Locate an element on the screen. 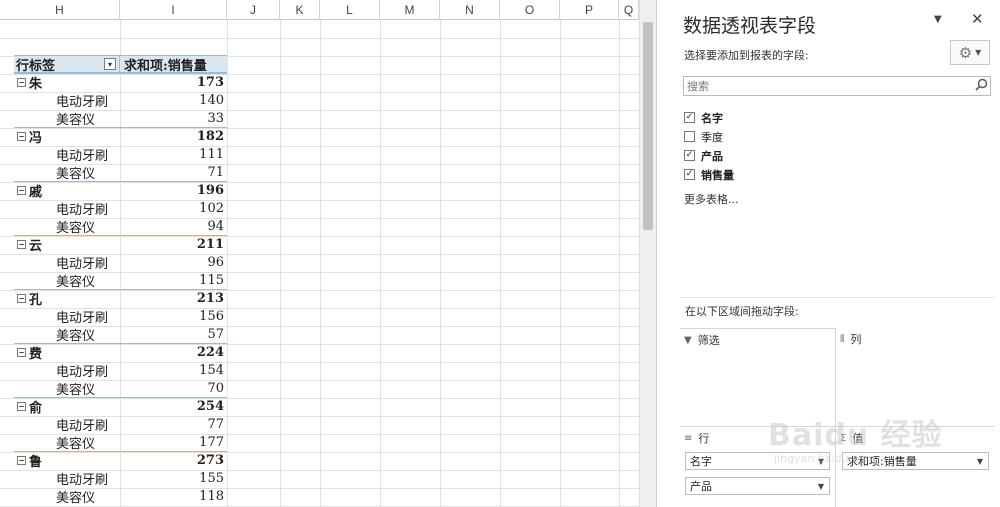 The width and height of the screenshot is (1000, 507). group-name: 俞 is located at coordinates (36, 408).